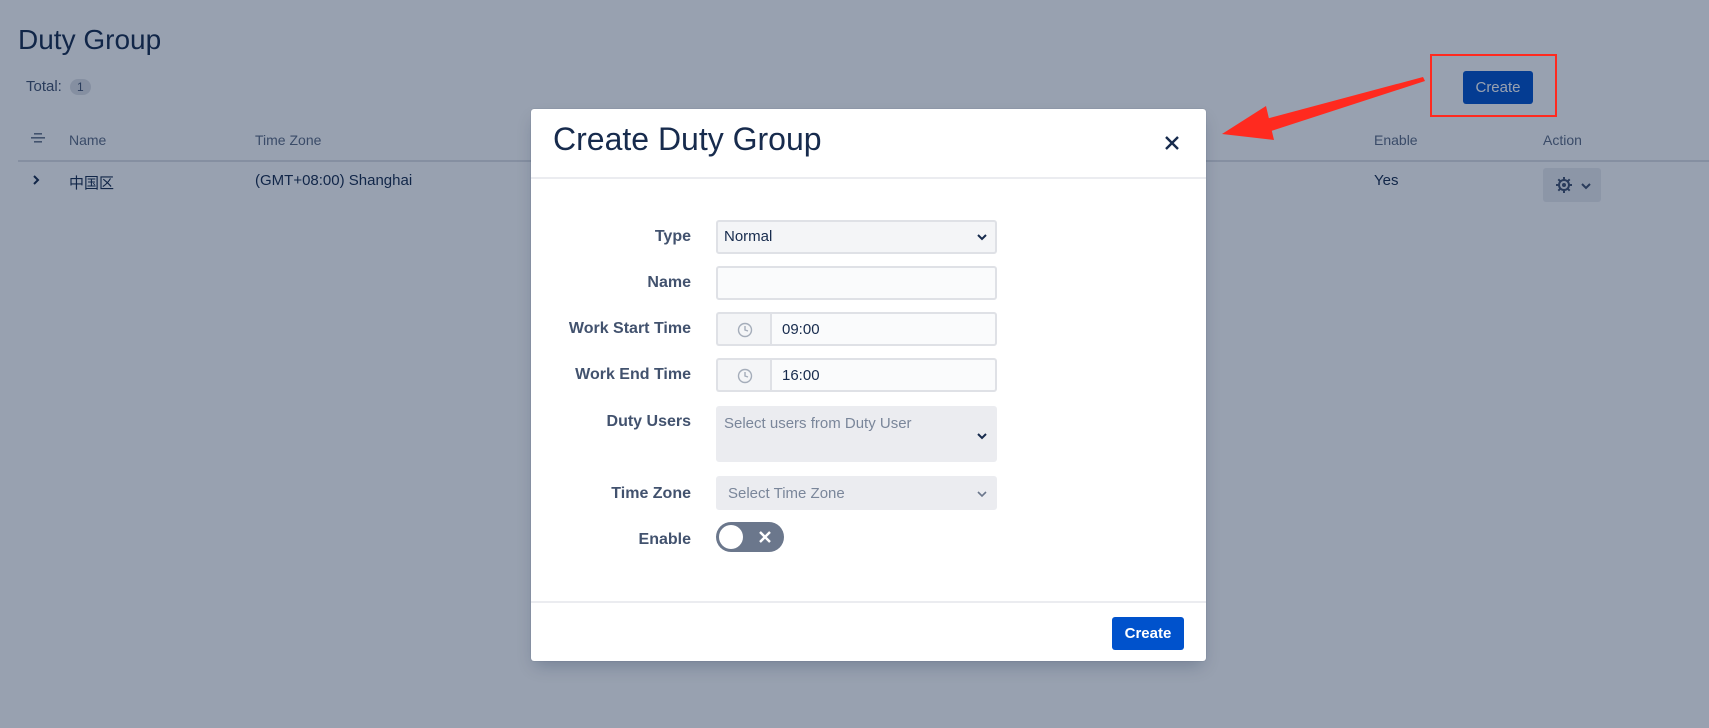  Describe the element at coordinates (748, 236) in the screenshot. I see `type-select-value: Normal` at that location.